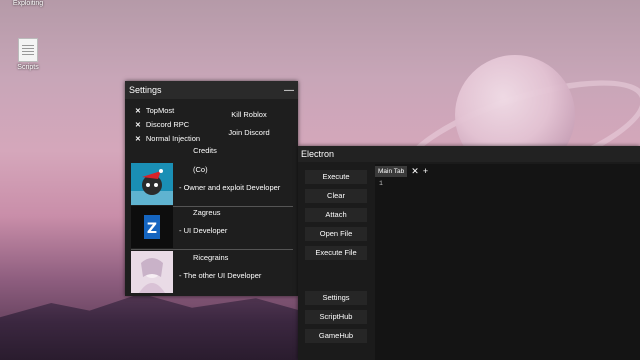 This screenshot has width=640, height=360. Describe the element at coordinates (220, 275) in the screenshot. I see `credit-role: - The other UI Developer` at that location.